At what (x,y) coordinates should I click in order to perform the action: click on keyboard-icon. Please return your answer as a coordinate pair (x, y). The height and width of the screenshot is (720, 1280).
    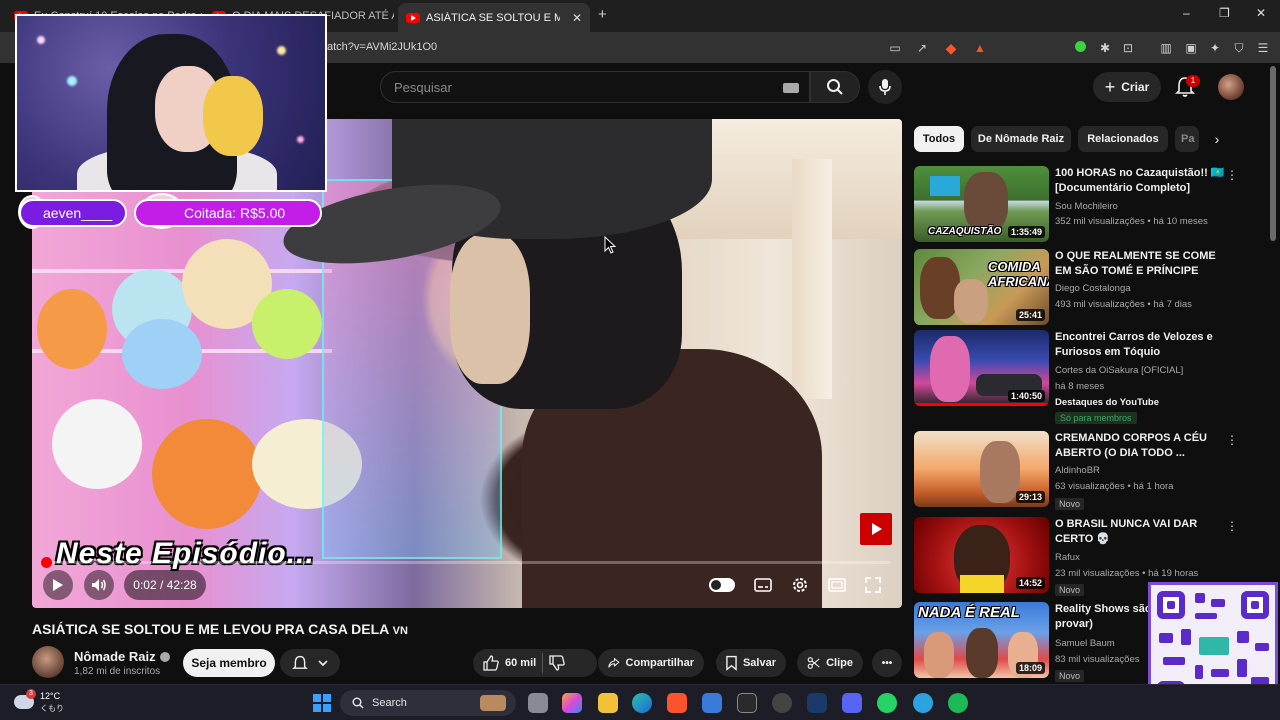
    Looking at the image, I should click on (791, 88).